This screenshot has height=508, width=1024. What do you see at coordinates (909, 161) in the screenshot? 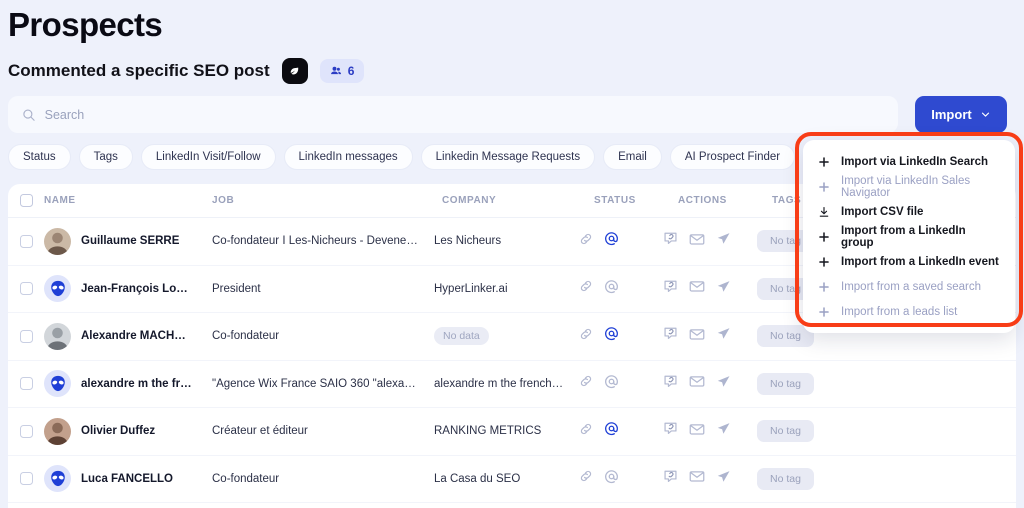
I see `import-menu-item-0: Import via LinkedIn Search` at bounding box center [909, 161].